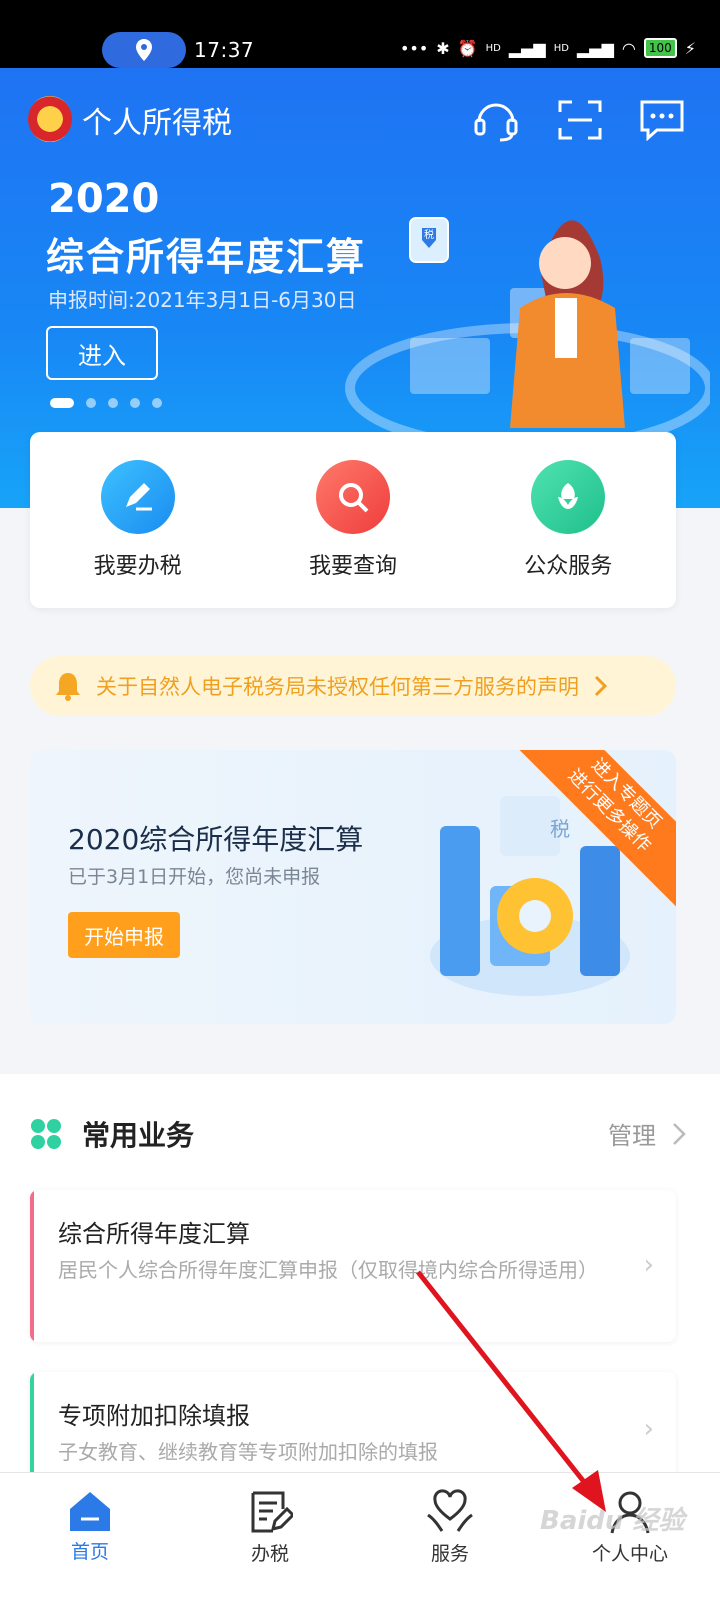 Image resolution: width=720 pixels, height=1601 pixels. What do you see at coordinates (628, 48) in the screenshot?
I see `wifi-icon: ◠` at bounding box center [628, 48].